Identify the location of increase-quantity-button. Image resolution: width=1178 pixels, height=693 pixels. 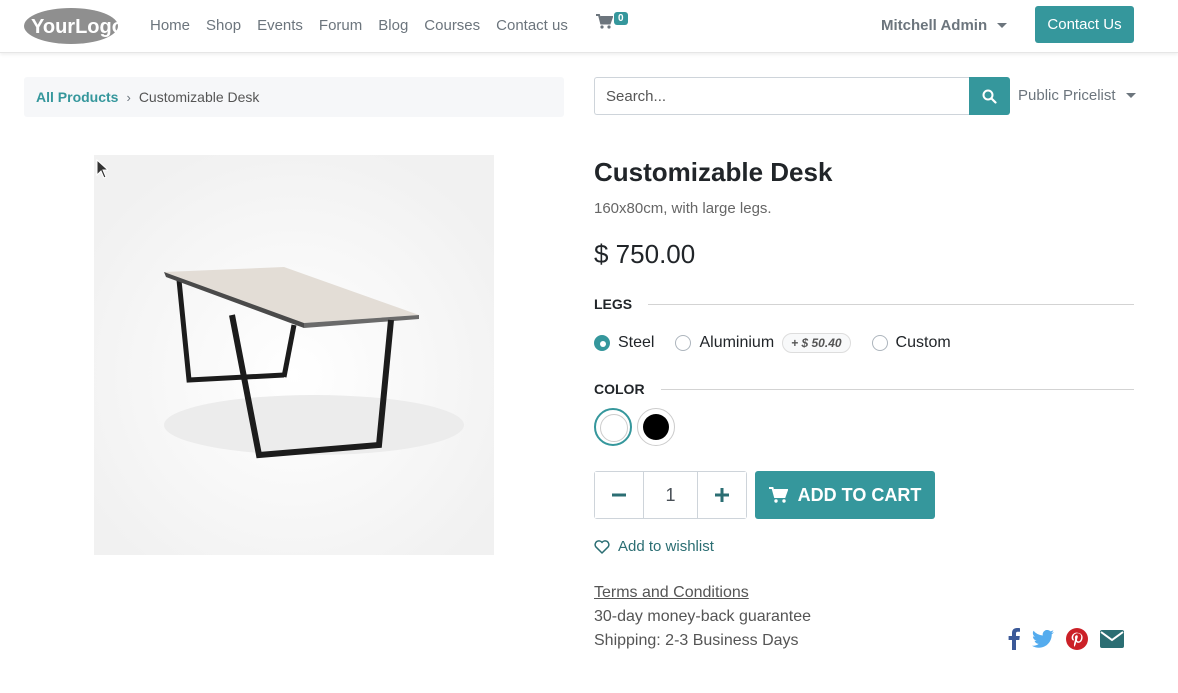
(722, 495).